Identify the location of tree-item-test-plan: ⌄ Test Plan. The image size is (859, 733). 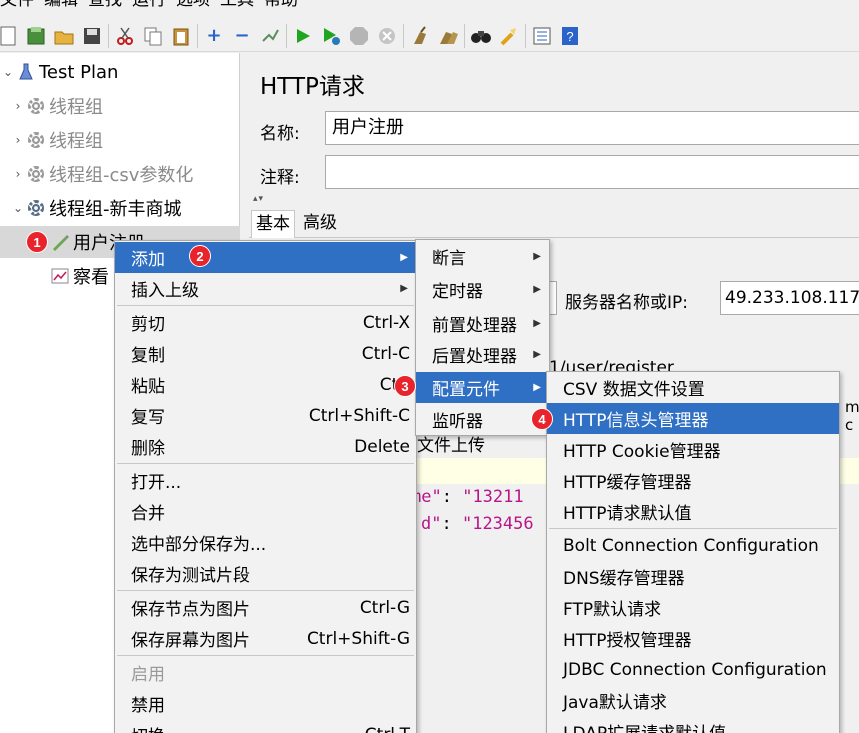
(59, 72).